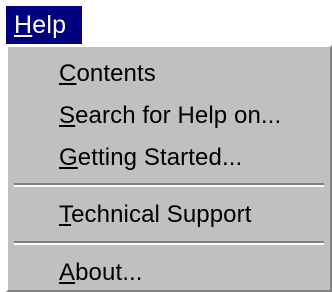 Image resolution: width=332 pixels, height=292 pixels. I want to click on contents-label: ontents, so click(116, 73).